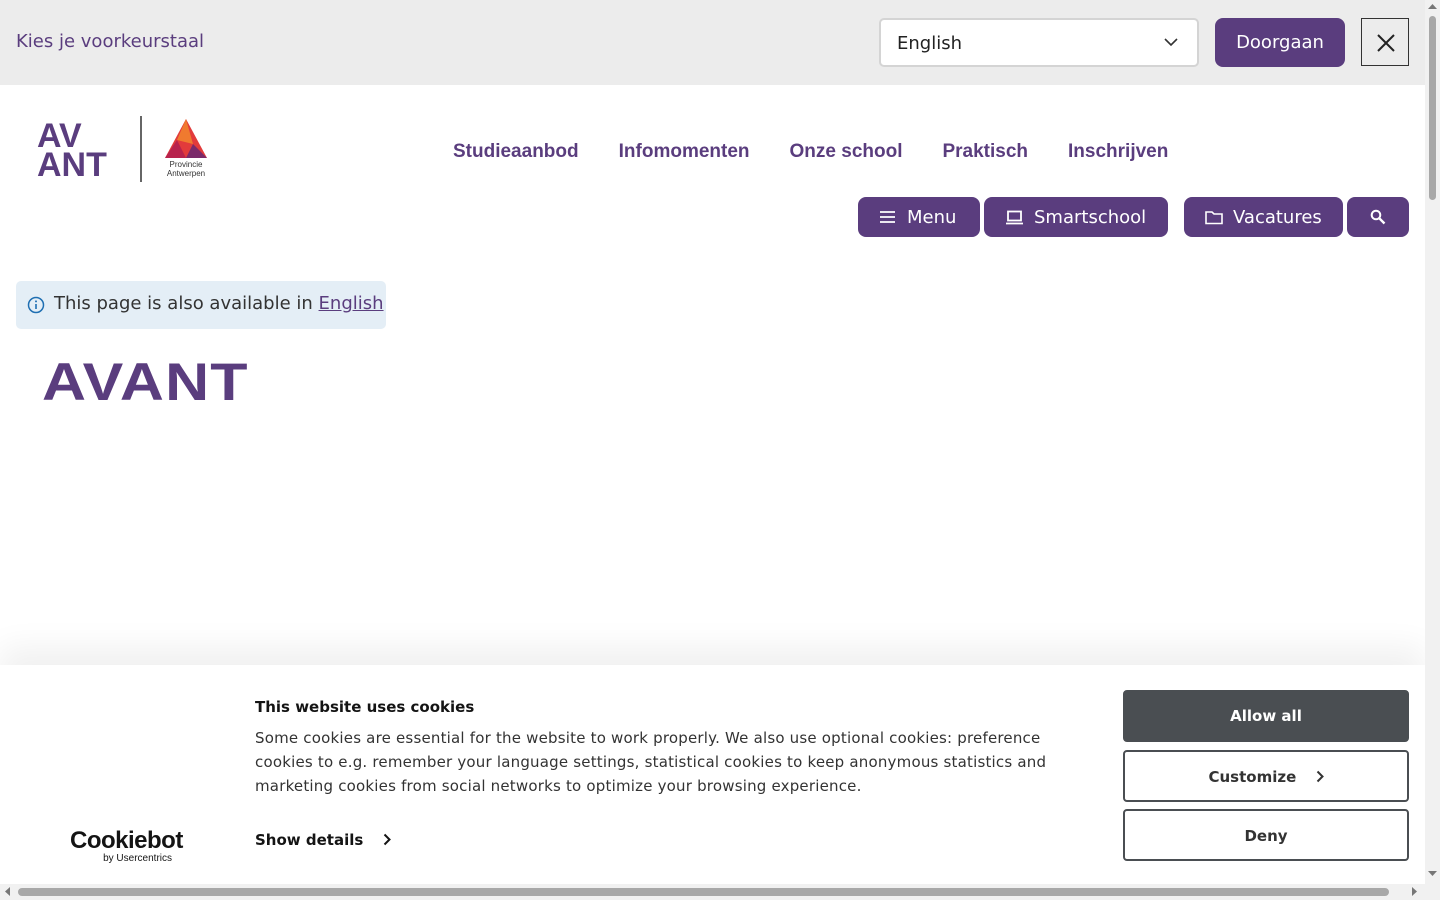 This screenshot has height=900, width=1440. What do you see at coordinates (1014, 217) in the screenshot?
I see `laptop-icon` at bounding box center [1014, 217].